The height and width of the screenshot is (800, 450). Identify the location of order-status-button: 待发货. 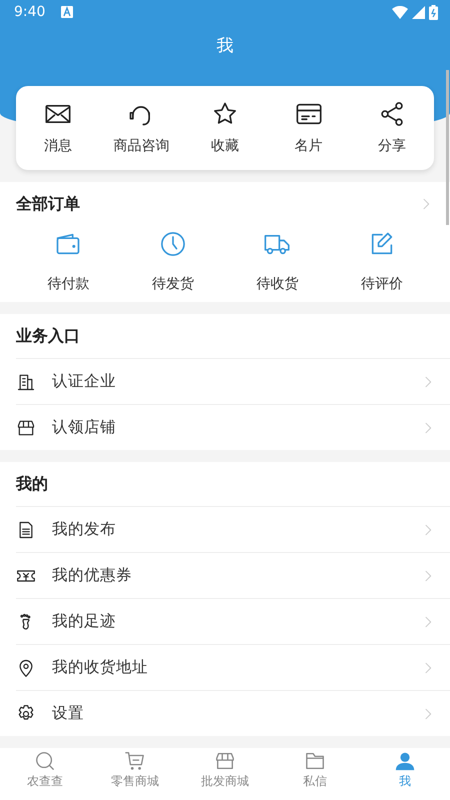
(173, 284).